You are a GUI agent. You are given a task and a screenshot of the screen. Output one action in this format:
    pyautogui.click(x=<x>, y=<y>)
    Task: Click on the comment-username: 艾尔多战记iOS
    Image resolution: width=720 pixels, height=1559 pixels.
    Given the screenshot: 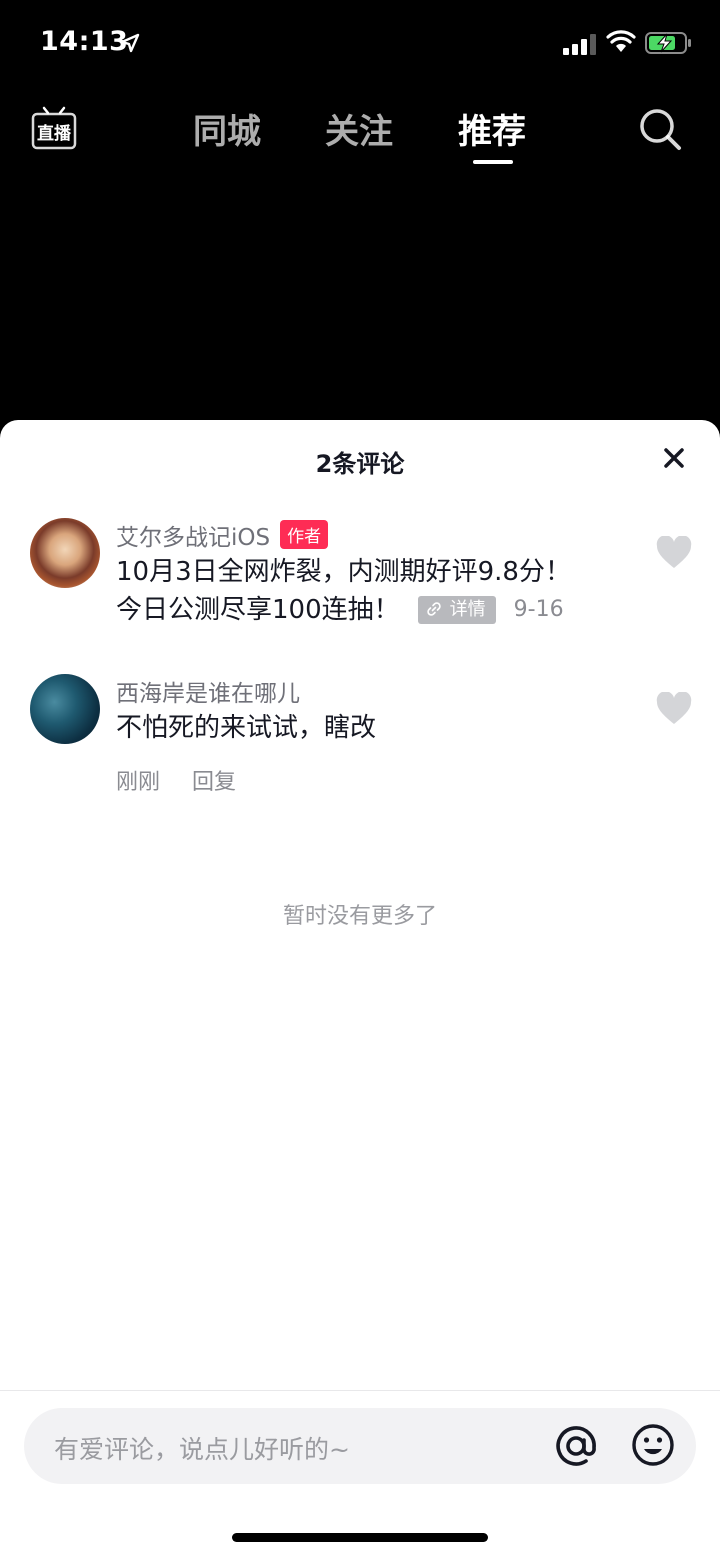 What is the action you would take?
    pyautogui.click(x=193, y=538)
    